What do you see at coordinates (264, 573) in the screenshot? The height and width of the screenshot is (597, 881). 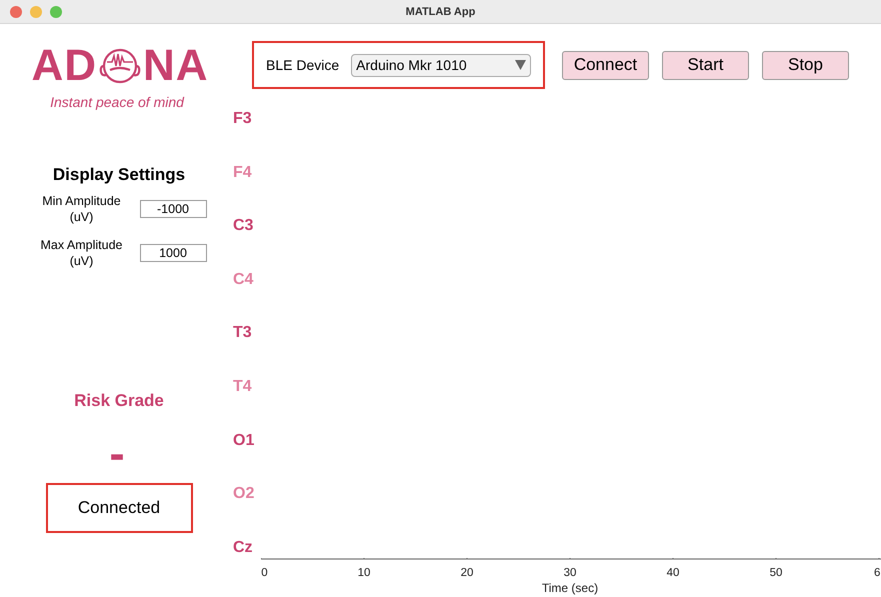 I see `axis-tick-label: 0` at bounding box center [264, 573].